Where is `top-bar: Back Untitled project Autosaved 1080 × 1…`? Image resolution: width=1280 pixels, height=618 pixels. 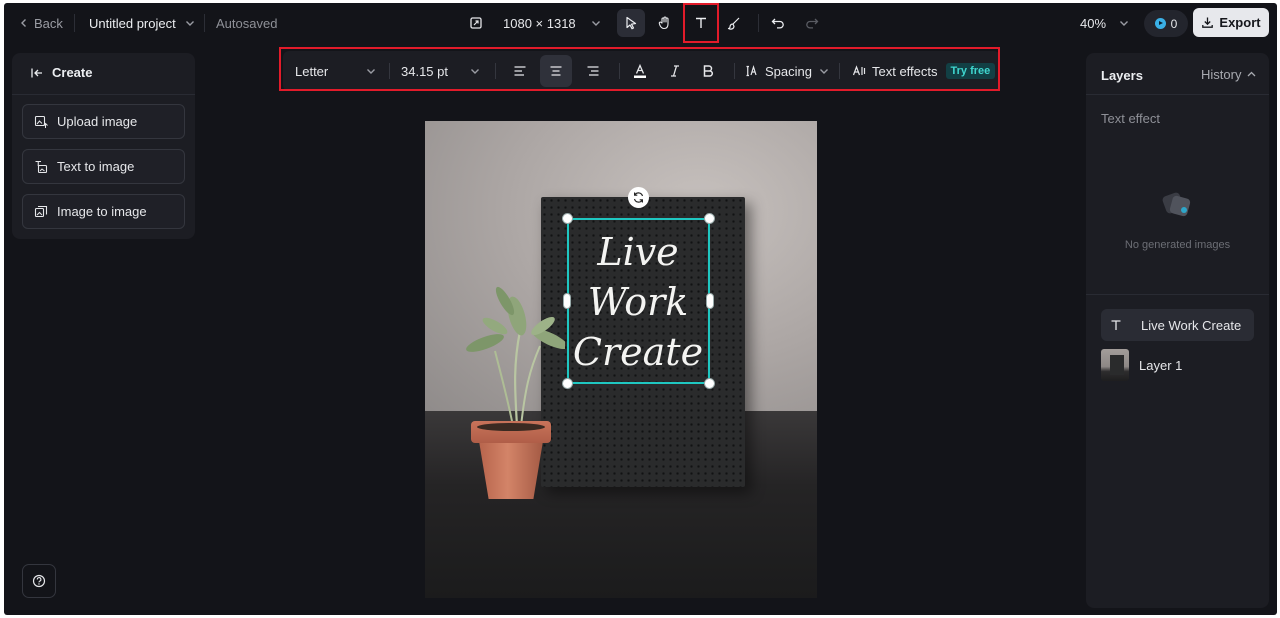 top-bar: Back Untitled project Autosaved 1080 × 1… is located at coordinates (640, 23).